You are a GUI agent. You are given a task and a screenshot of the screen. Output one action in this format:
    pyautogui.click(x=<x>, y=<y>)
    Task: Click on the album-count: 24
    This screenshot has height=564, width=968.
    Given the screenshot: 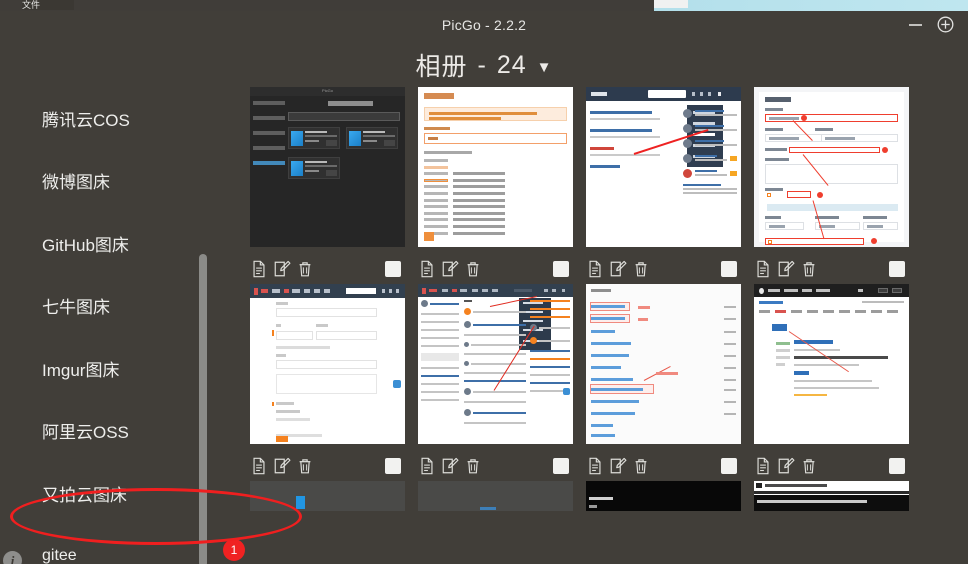 What is the action you would take?
    pyautogui.click(x=511, y=64)
    